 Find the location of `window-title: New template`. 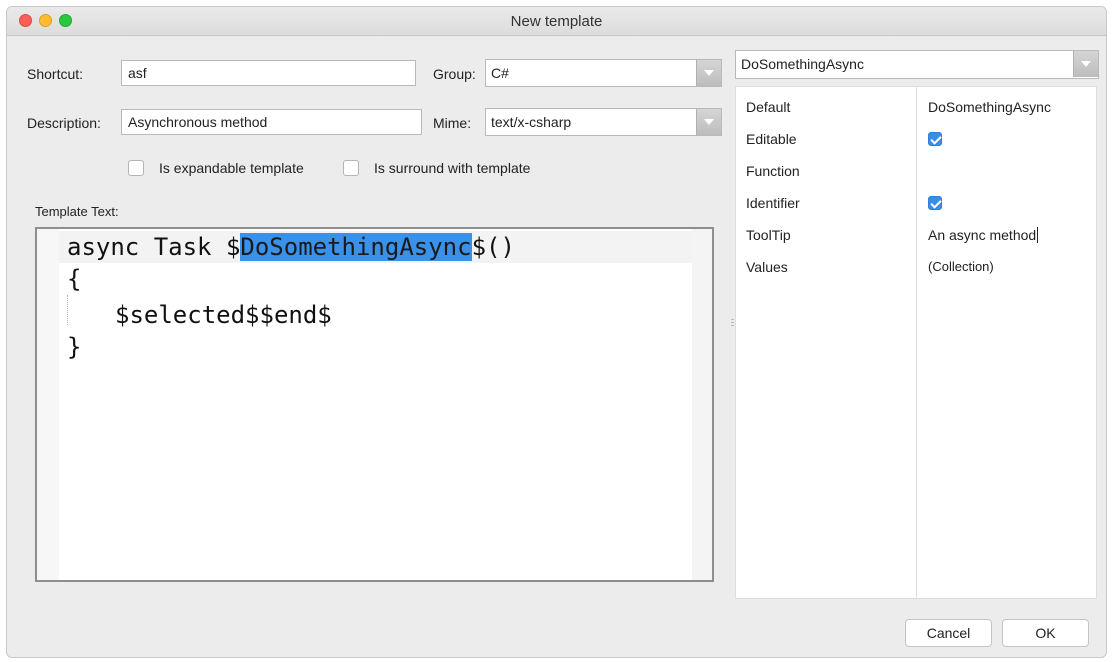

window-title: New template is located at coordinates (556, 21).